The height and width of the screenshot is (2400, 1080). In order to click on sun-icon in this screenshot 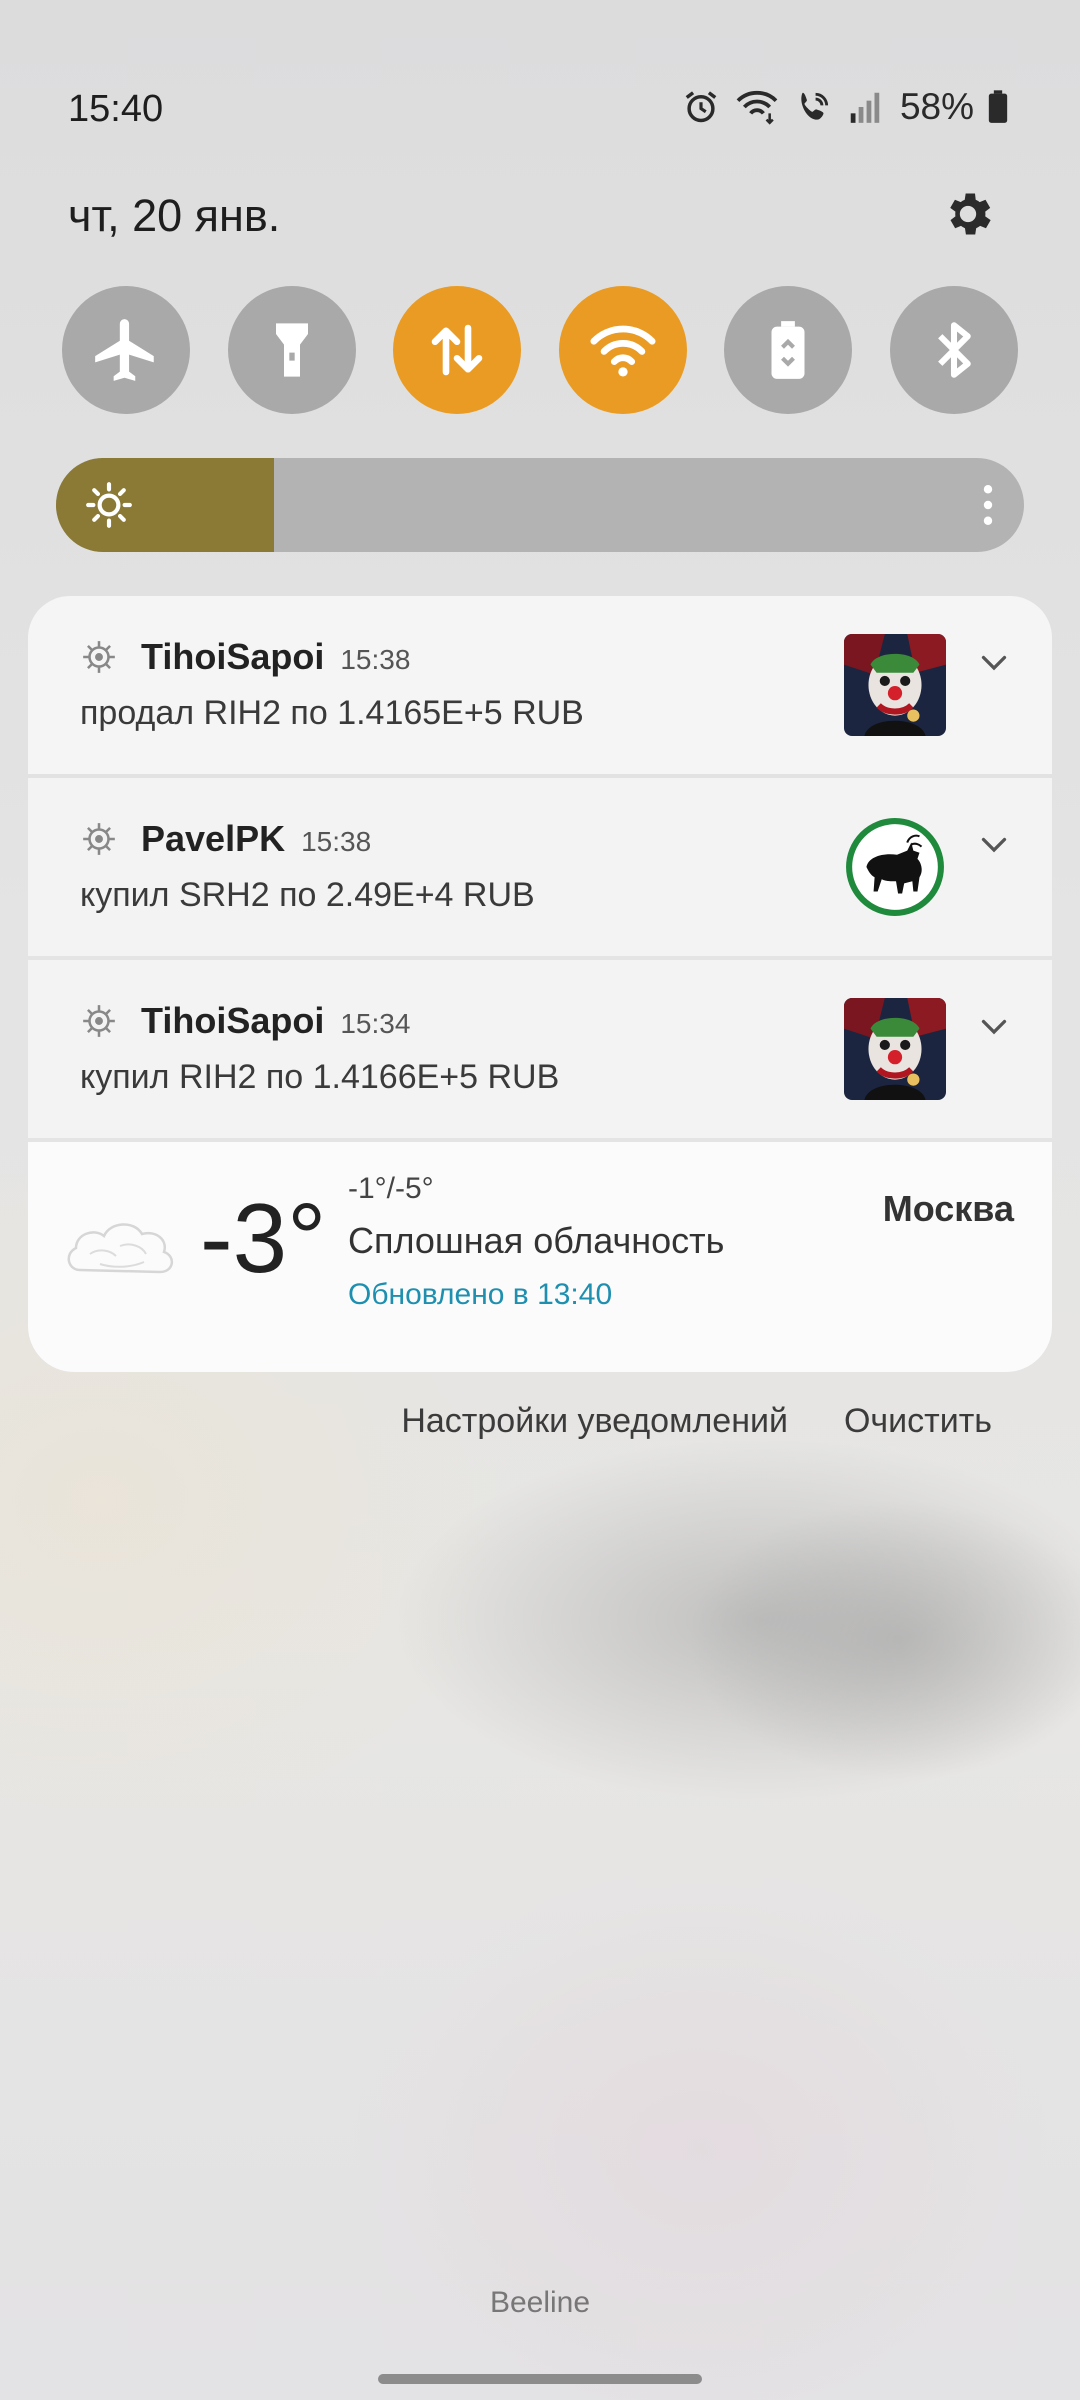, I will do `click(109, 505)`.